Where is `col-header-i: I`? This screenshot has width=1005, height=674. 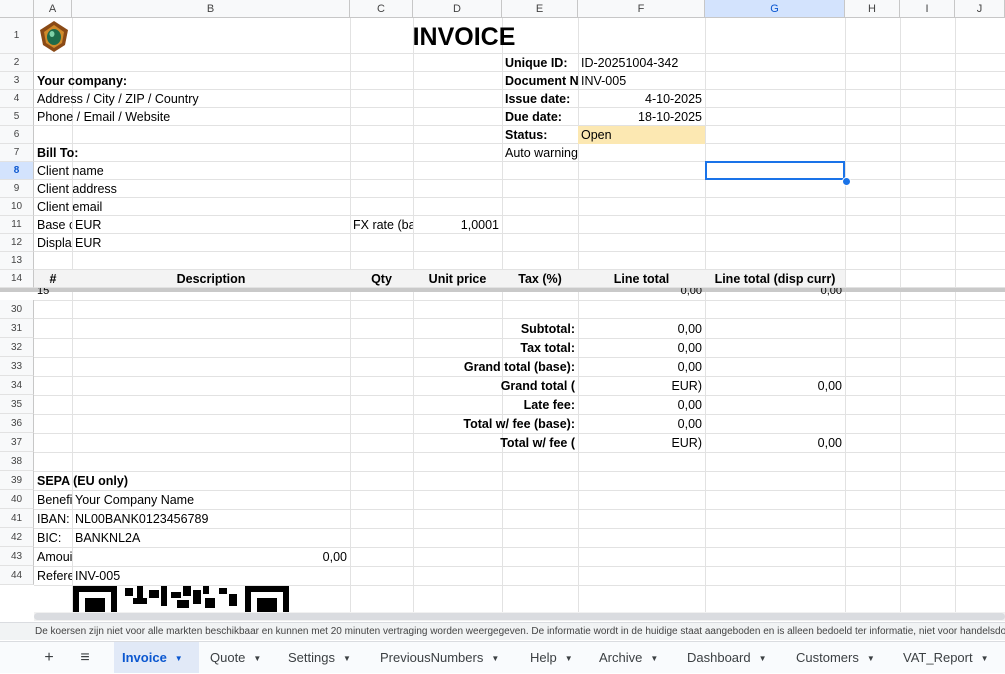
col-header-i: I is located at coordinates (927, 9).